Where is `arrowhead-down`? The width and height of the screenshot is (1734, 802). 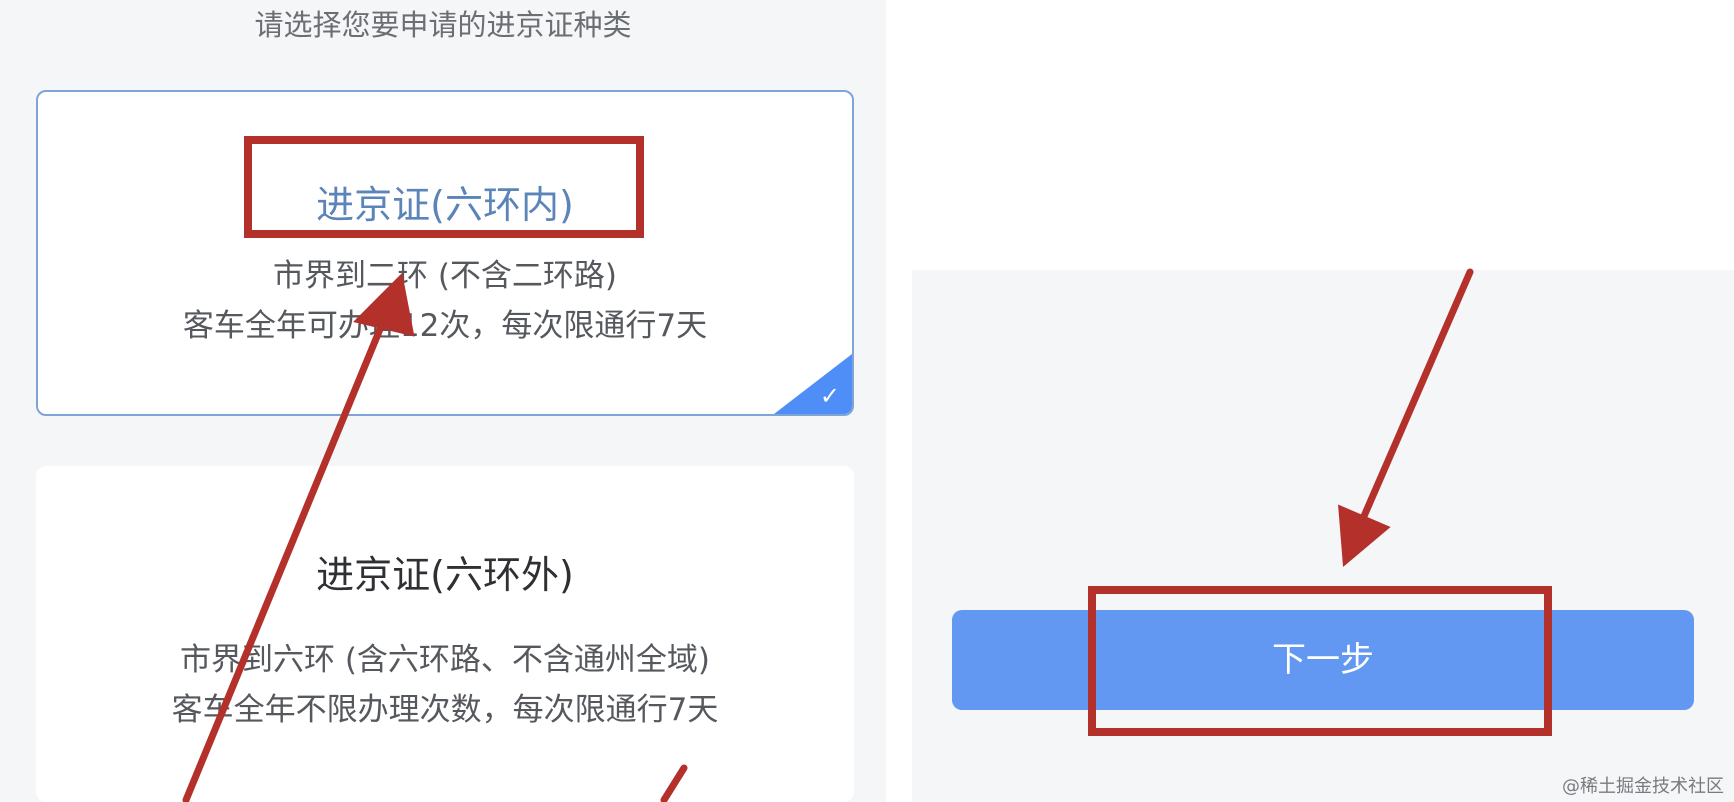
arrowhead-down is located at coordinates (1364, 536).